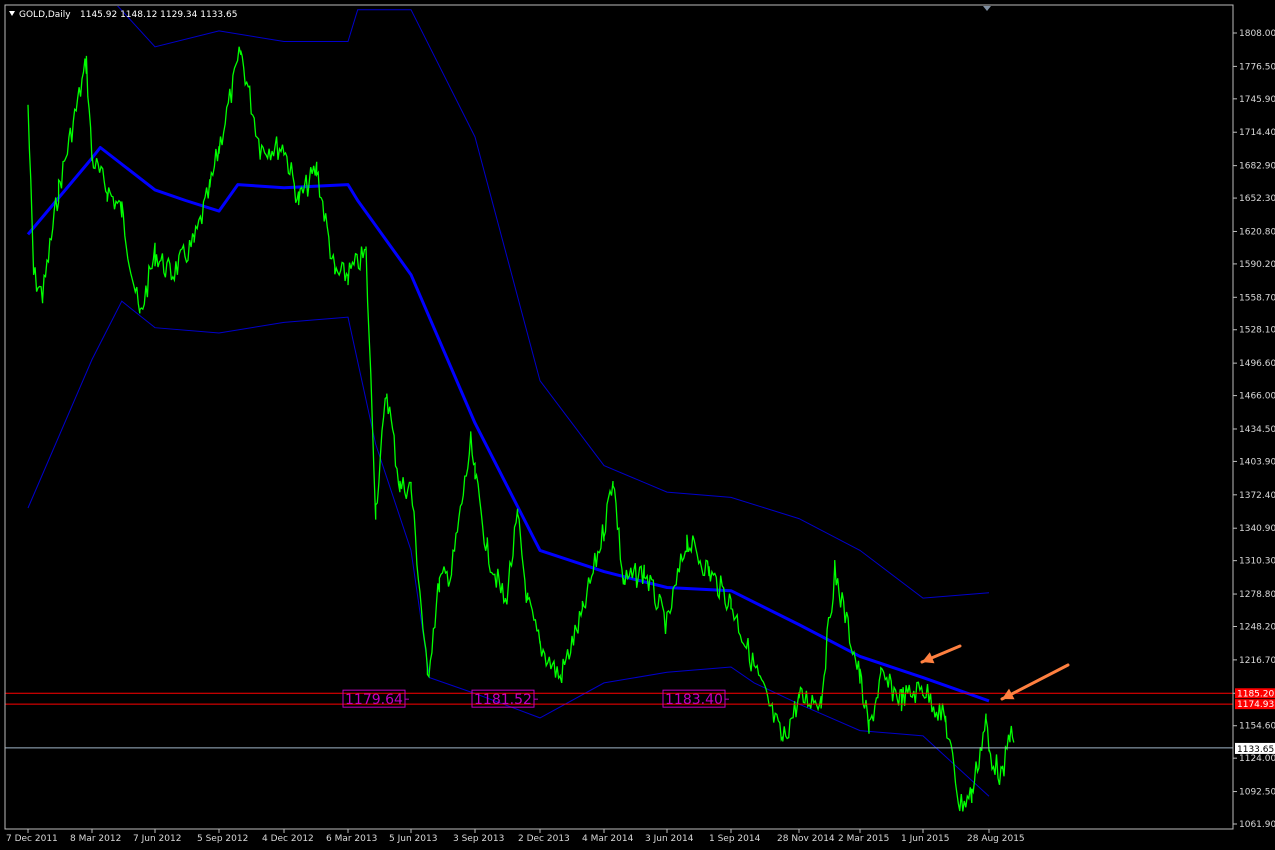 The height and width of the screenshot is (850, 1275). Describe the element at coordinates (608, 839) in the screenshot. I see `x-tick-label: 4 Mar 2014` at that location.